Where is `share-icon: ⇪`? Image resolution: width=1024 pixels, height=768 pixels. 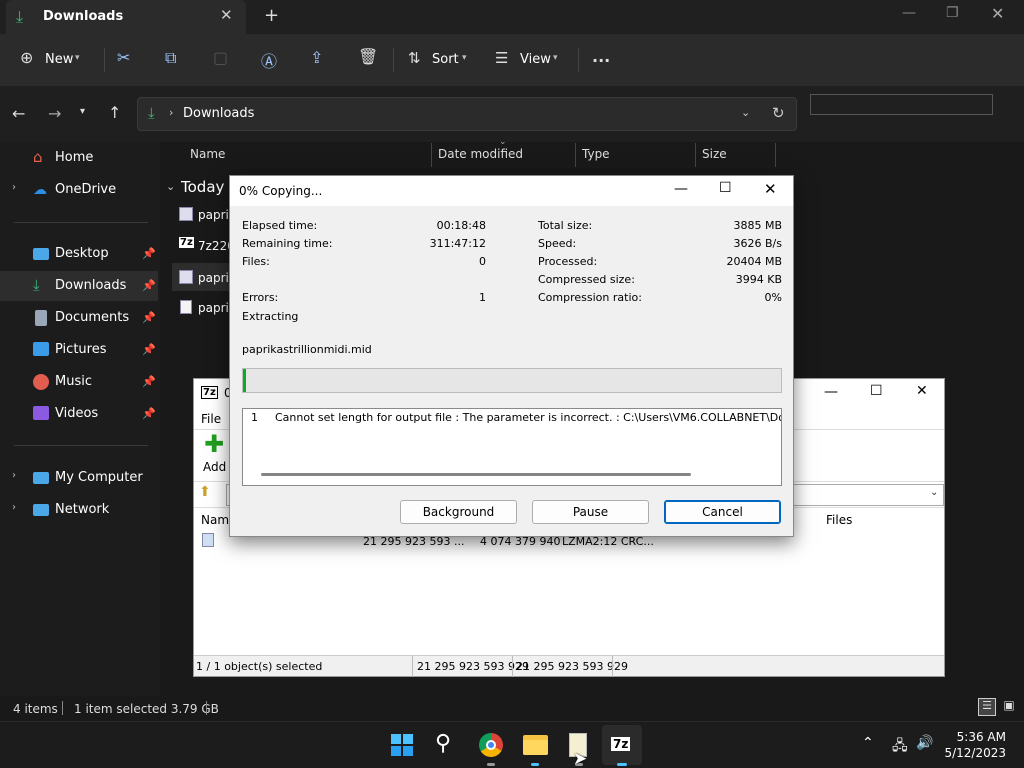
share-icon: ⇪ is located at coordinates (316, 57).